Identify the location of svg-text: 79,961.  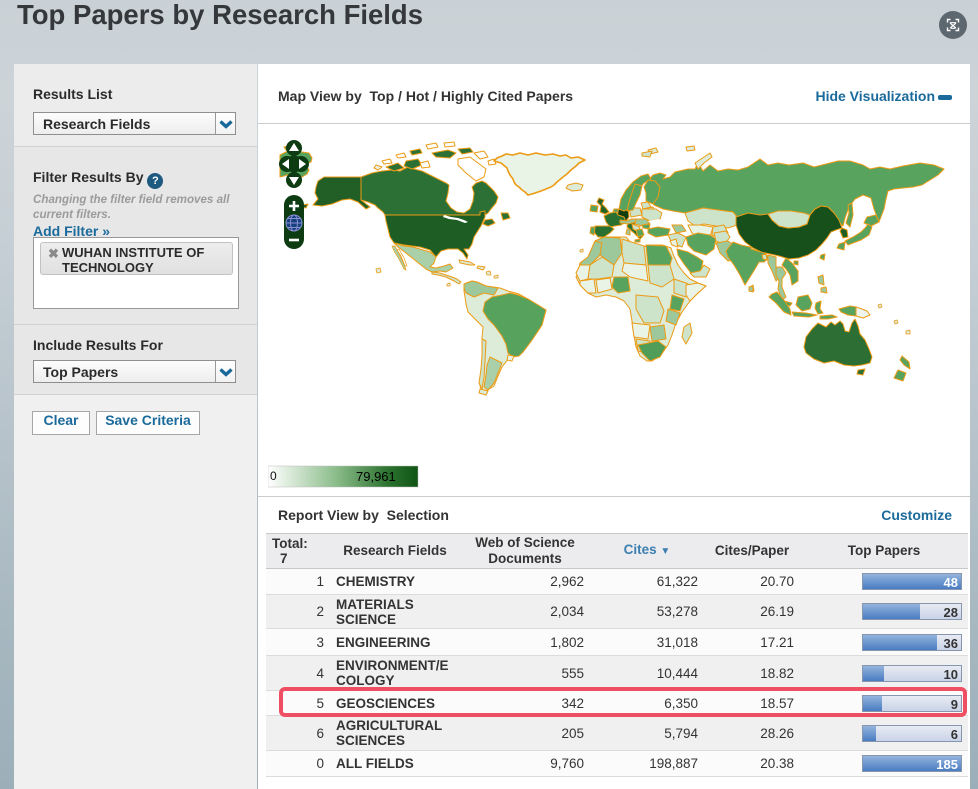
(376, 476).